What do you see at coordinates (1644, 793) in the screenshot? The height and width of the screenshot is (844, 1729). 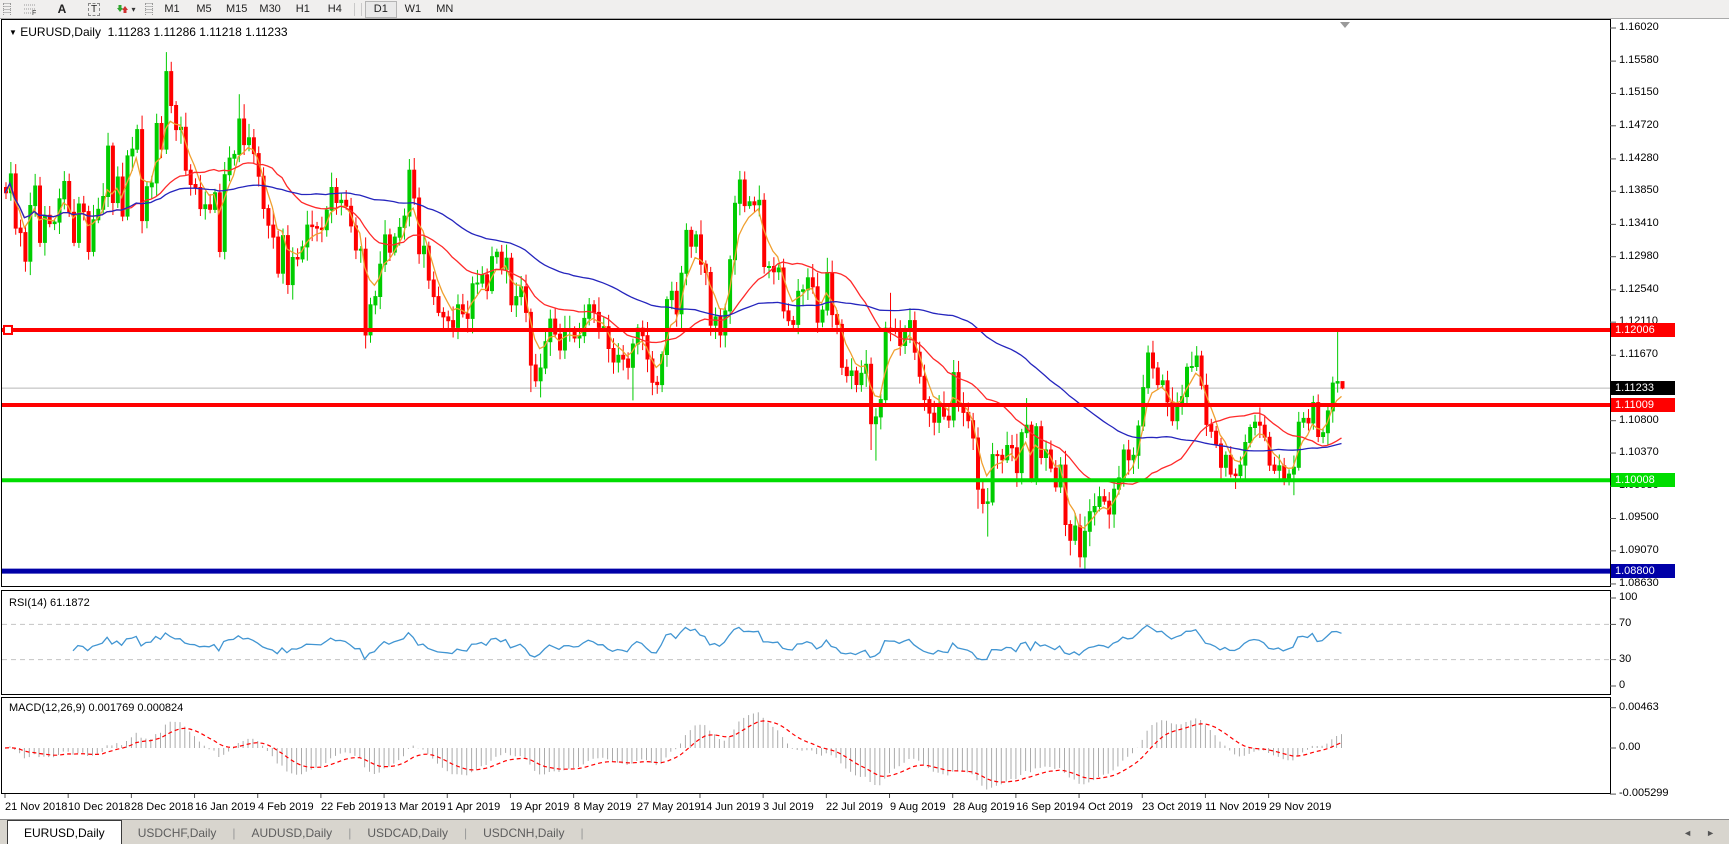 I see `macd-axis-tick: -0.005299` at bounding box center [1644, 793].